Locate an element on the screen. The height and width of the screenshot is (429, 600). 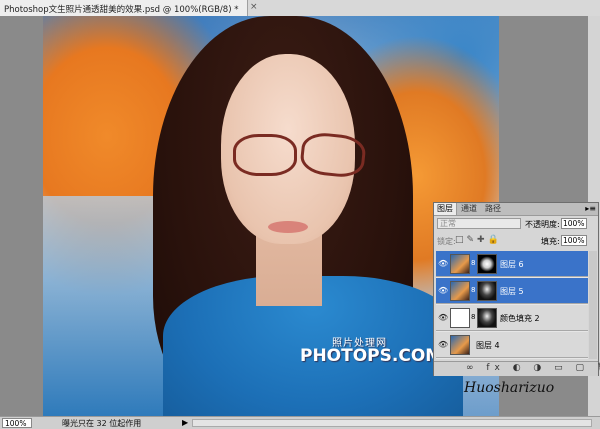
layer-name: 图层 6 is located at coordinates (512, 264).